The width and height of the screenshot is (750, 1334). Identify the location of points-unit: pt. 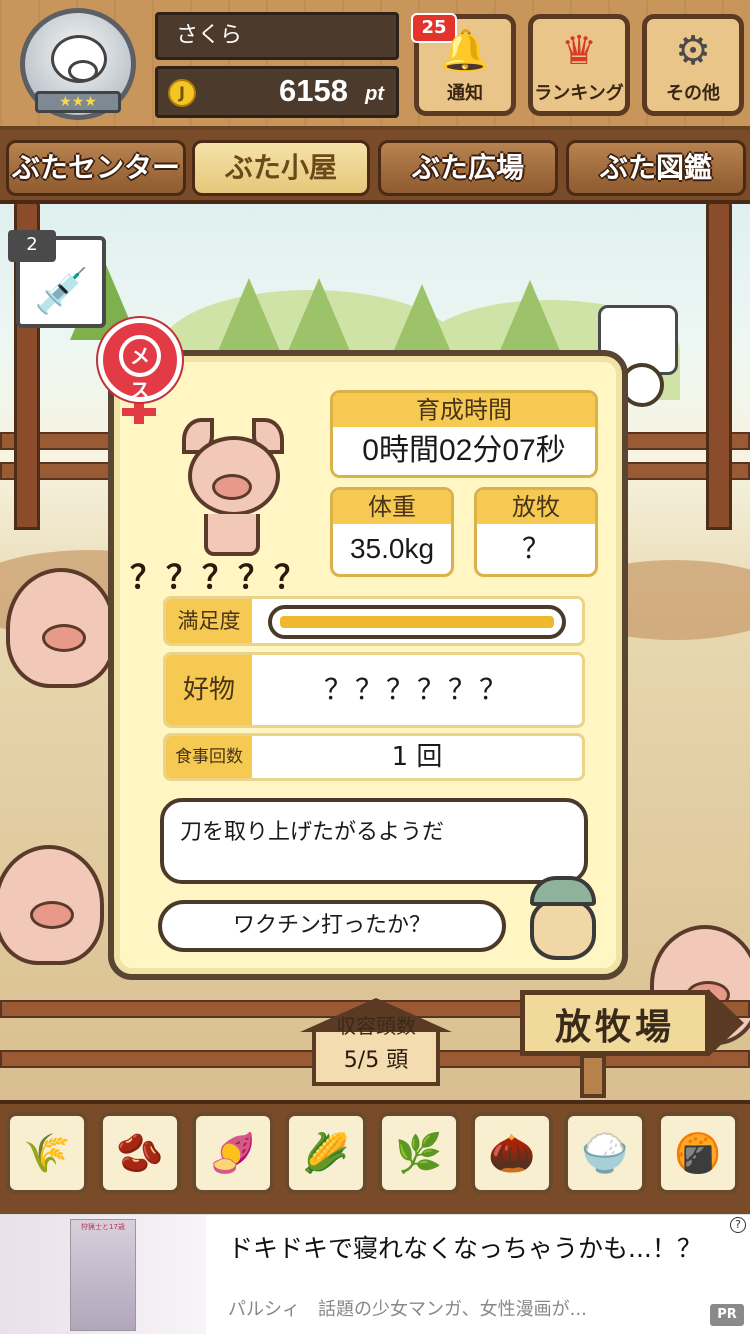
(374, 94).